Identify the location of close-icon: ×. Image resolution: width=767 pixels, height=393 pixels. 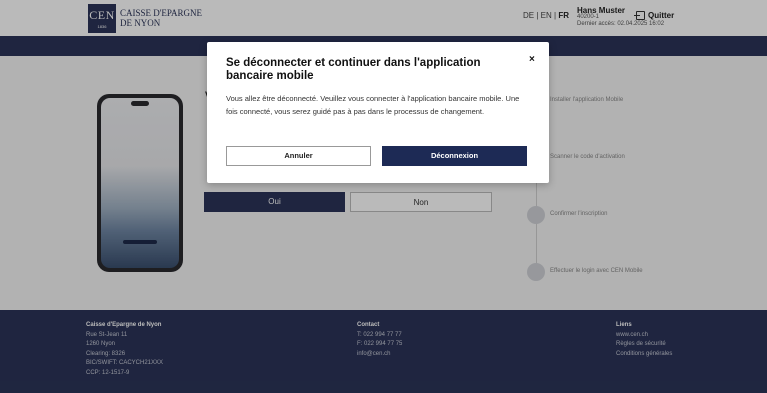
(532, 59).